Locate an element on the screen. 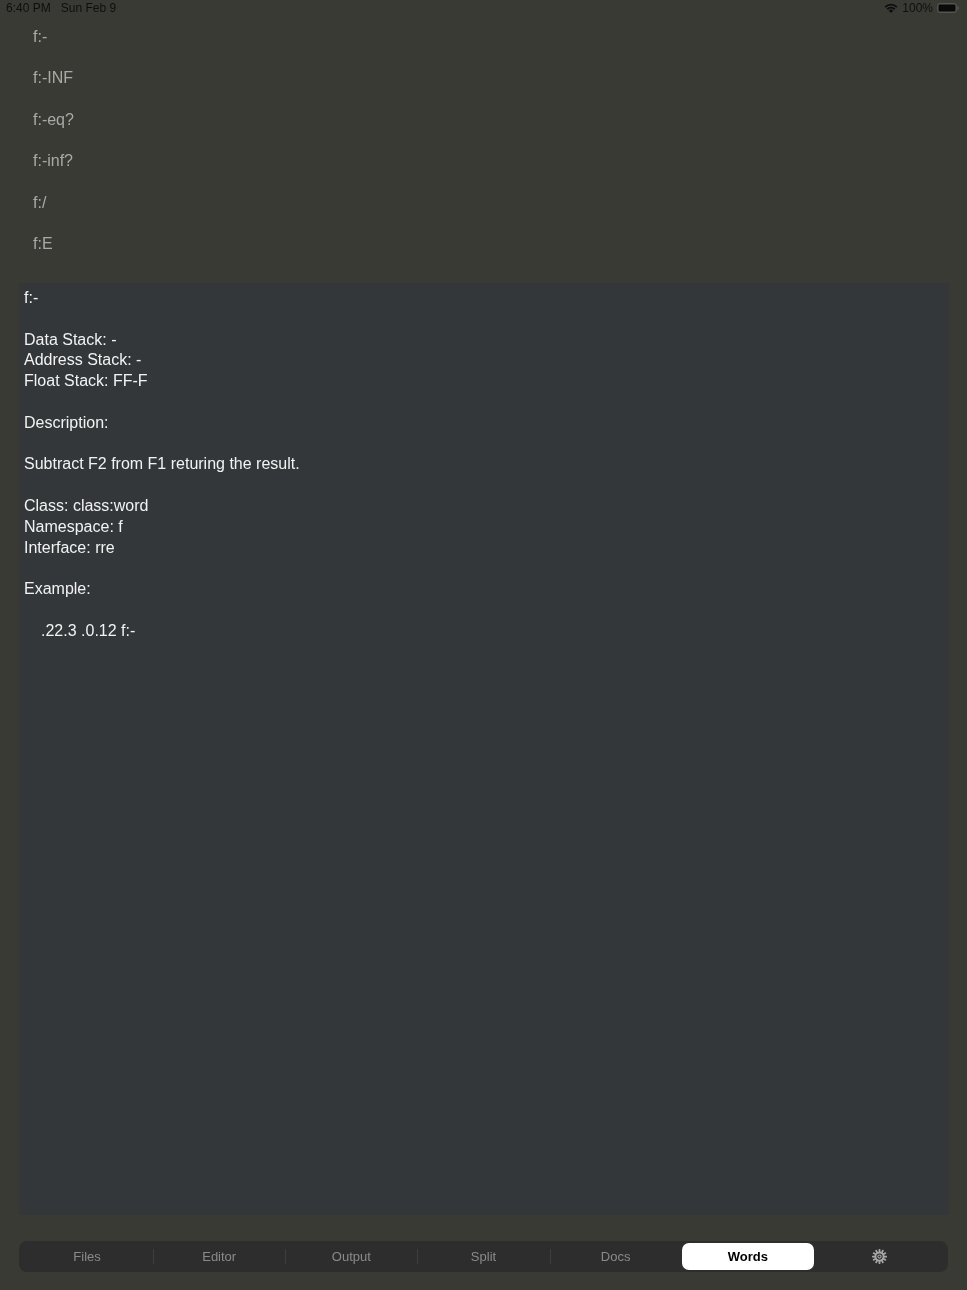 The height and width of the screenshot is (1290, 967). word-list-item: f:E is located at coordinates (43, 244).